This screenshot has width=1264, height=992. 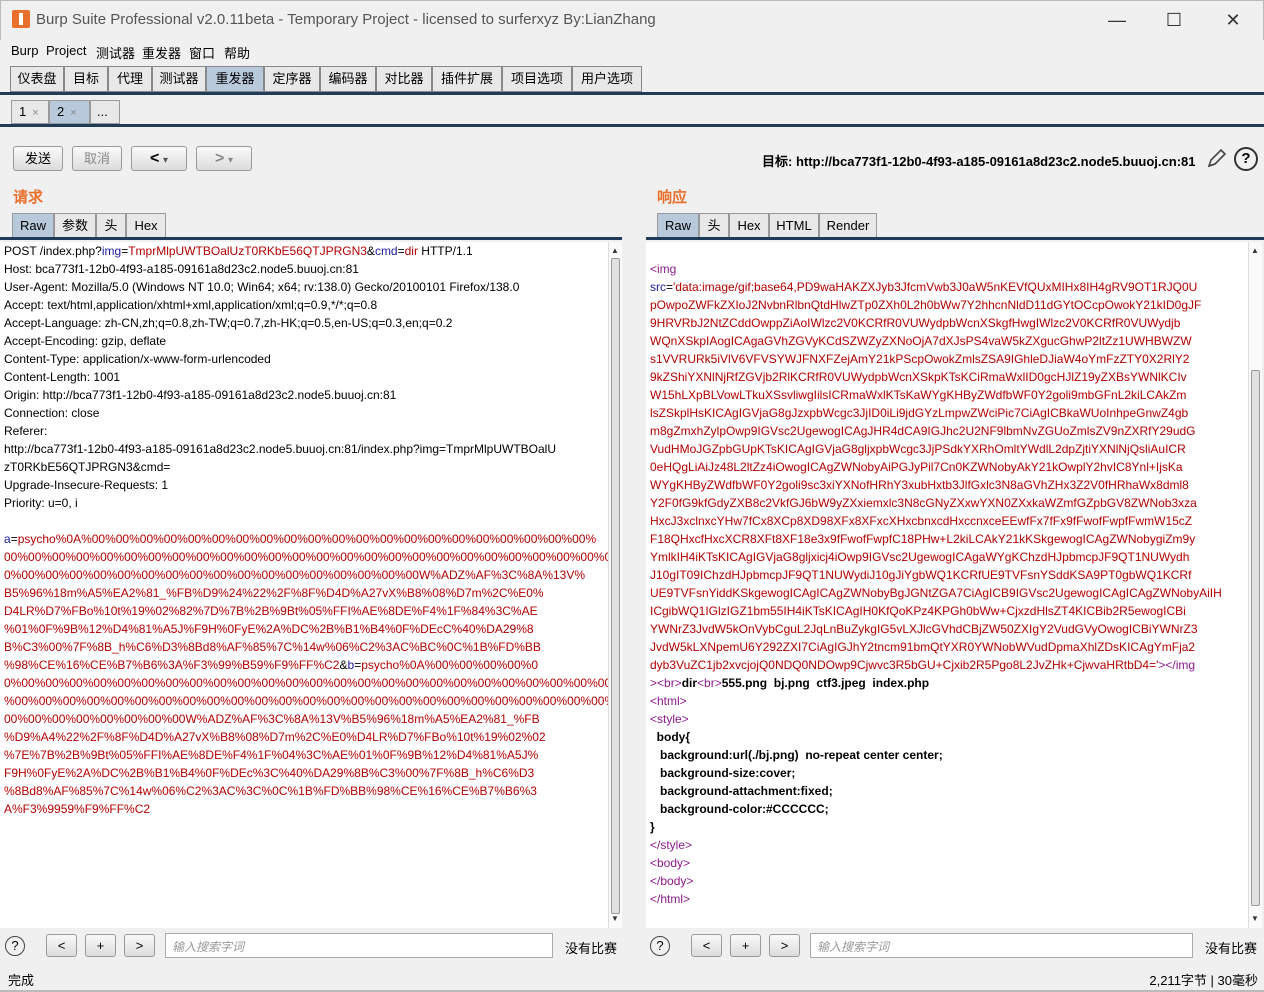 What do you see at coordinates (100, 945) in the screenshot?
I see `request-search-add-button: +` at bounding box center [100, 945].